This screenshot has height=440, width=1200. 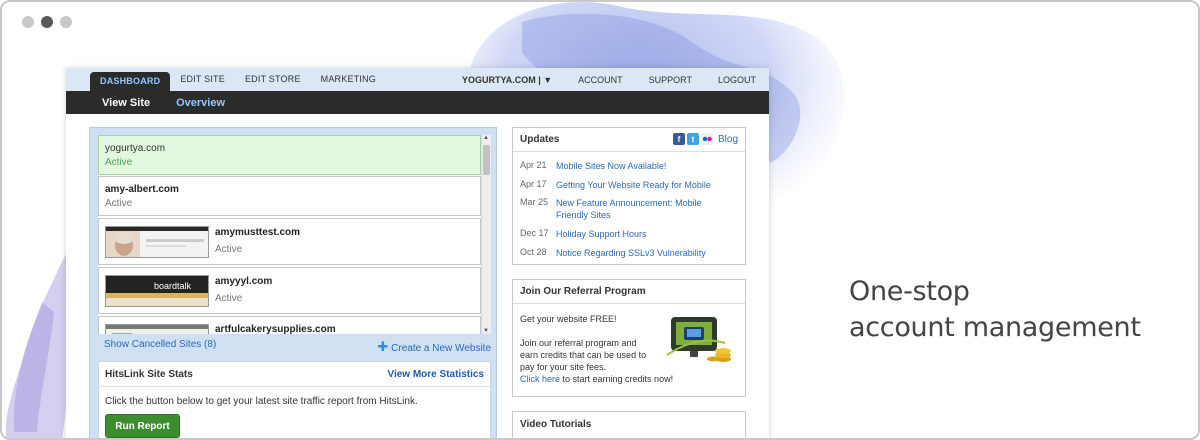 I want to click on site-list-scrollbar: ▲ ▼, so click(x=486, y=234).